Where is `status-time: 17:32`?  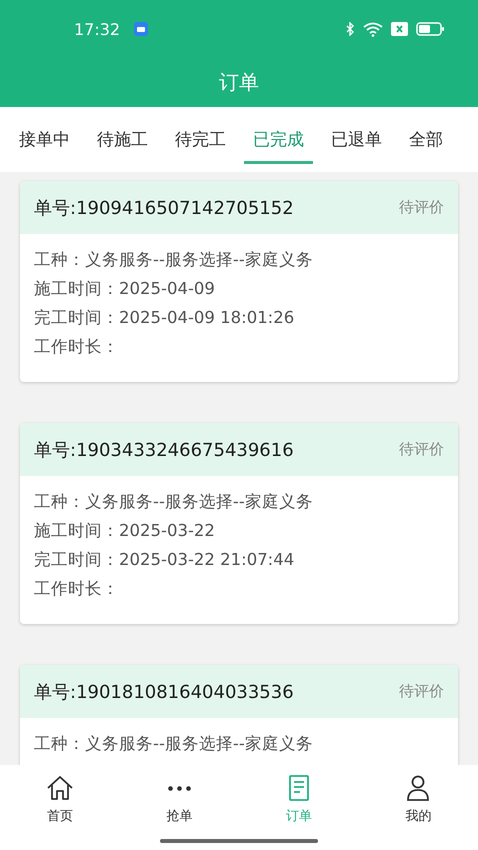 status-time: 17:32 is located at coordinates (97, 29).